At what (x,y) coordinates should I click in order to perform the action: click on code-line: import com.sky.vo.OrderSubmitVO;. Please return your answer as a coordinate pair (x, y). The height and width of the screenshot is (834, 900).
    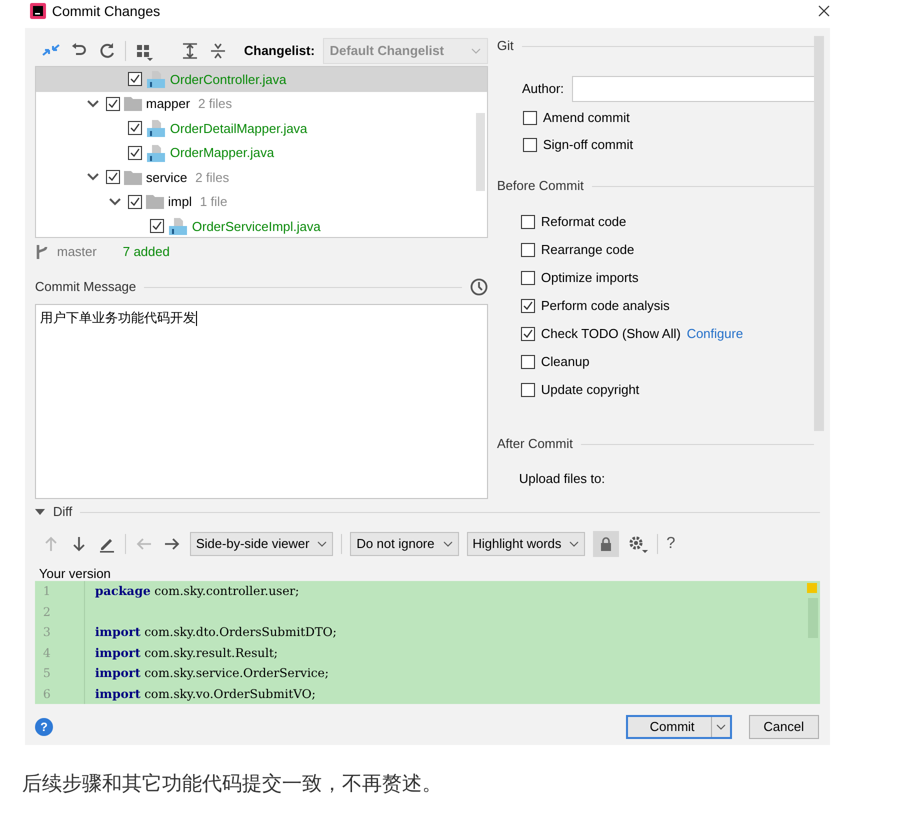
    Looking at the image, I should click on (205, 694).